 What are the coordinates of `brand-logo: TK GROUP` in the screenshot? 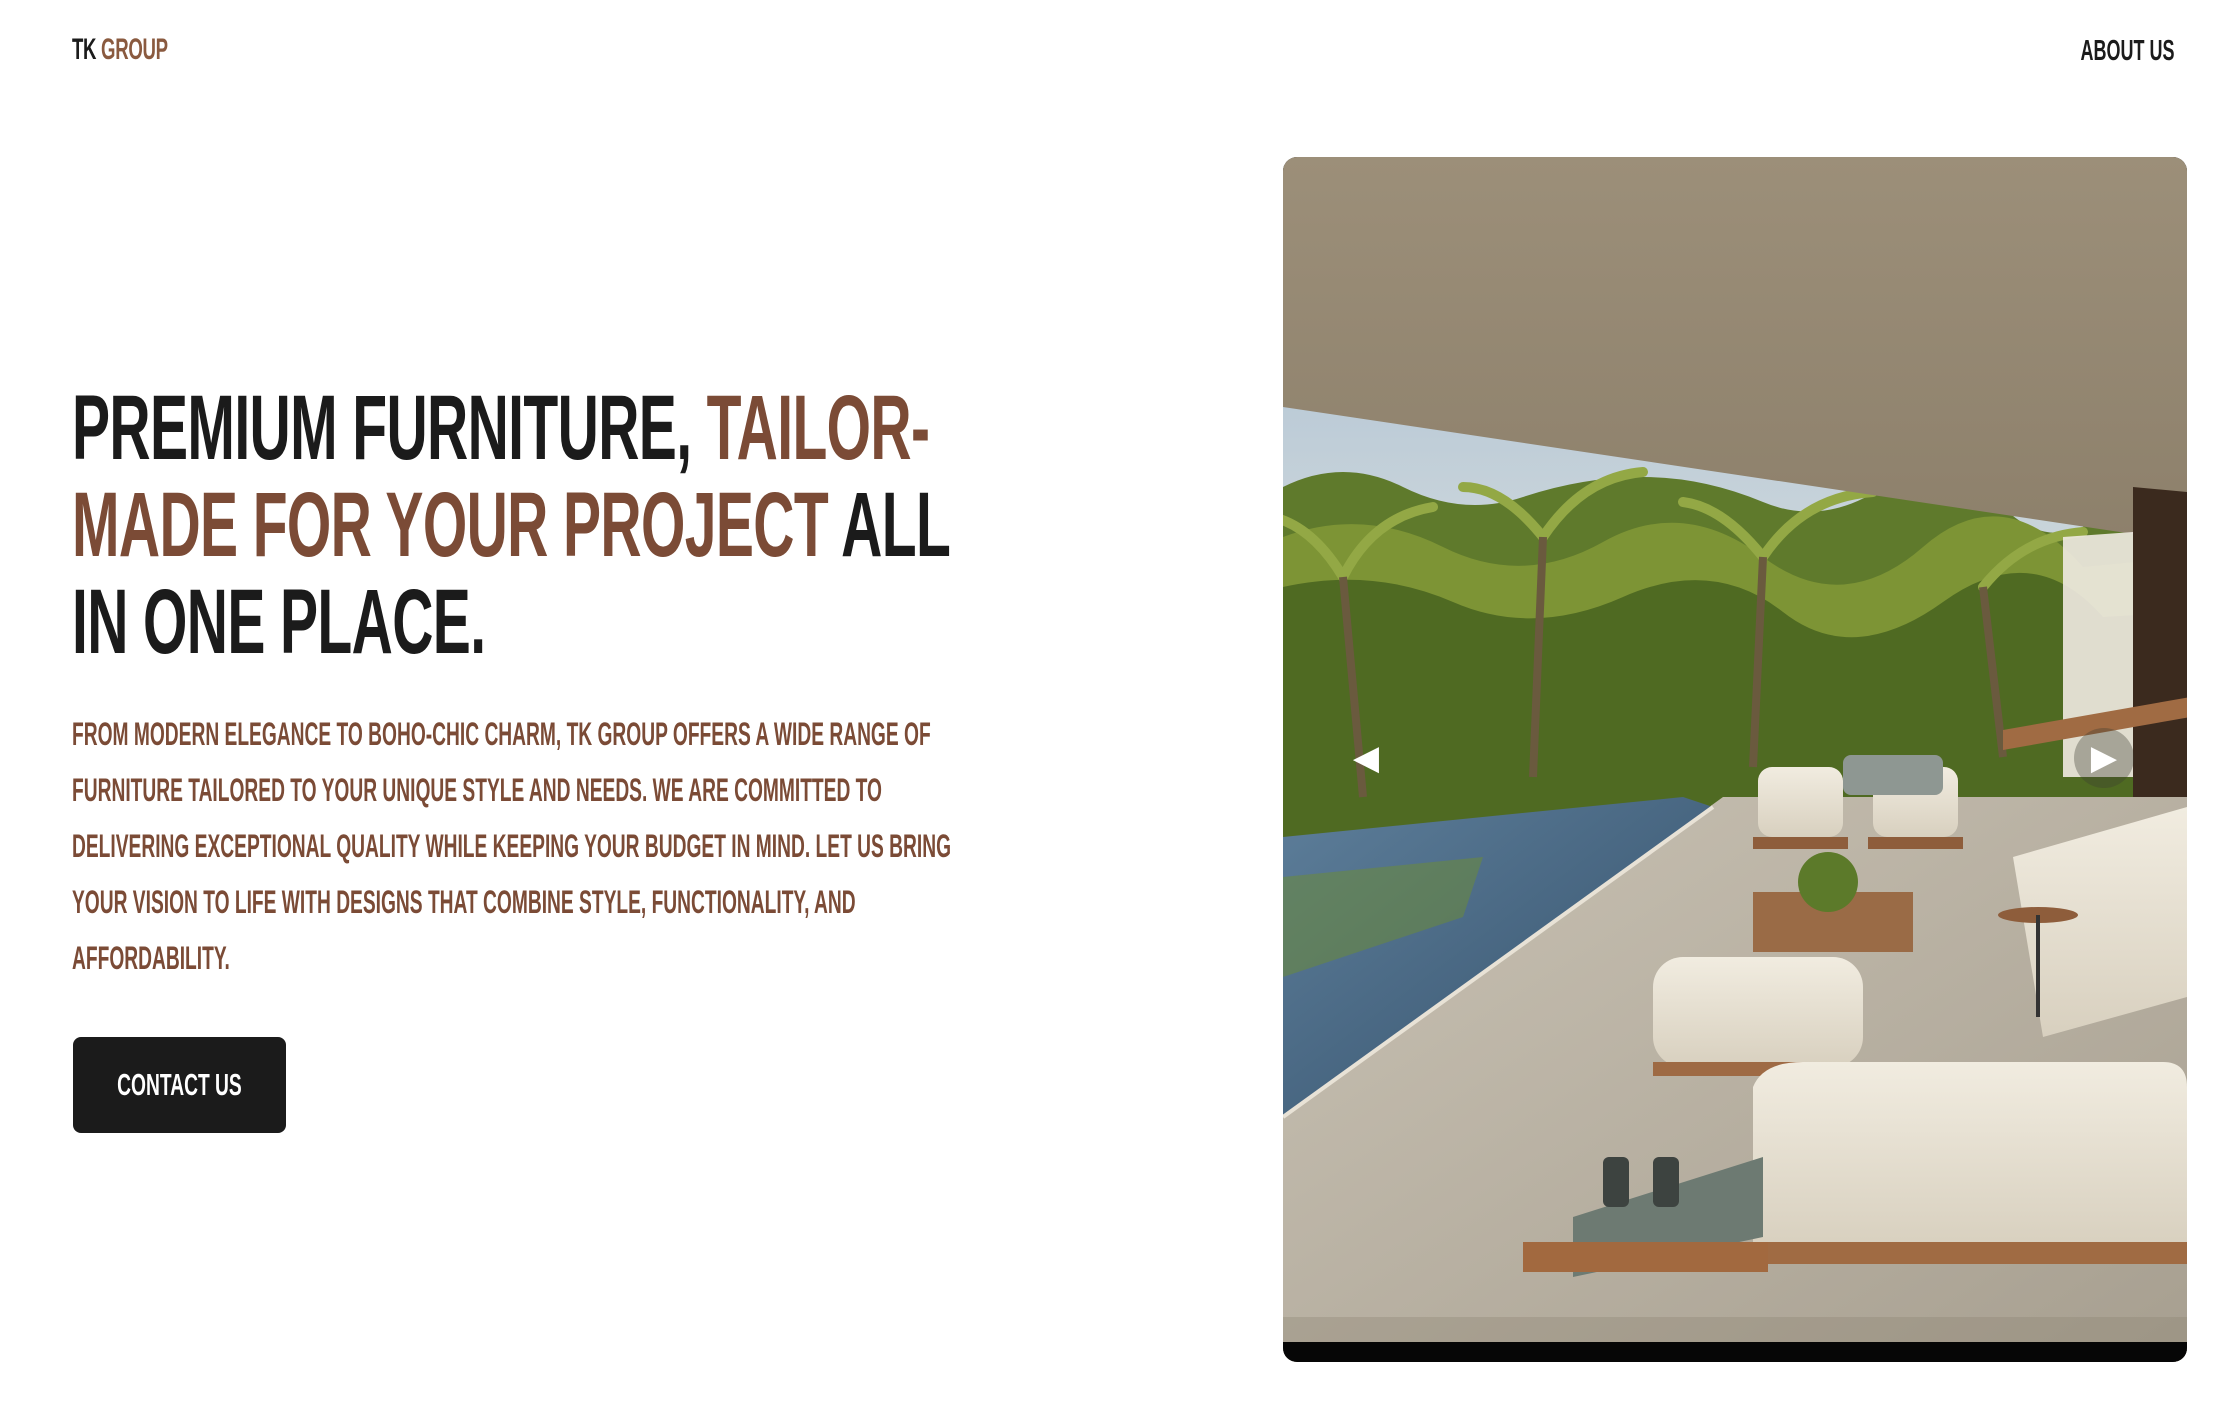 It's located at (149, 53).